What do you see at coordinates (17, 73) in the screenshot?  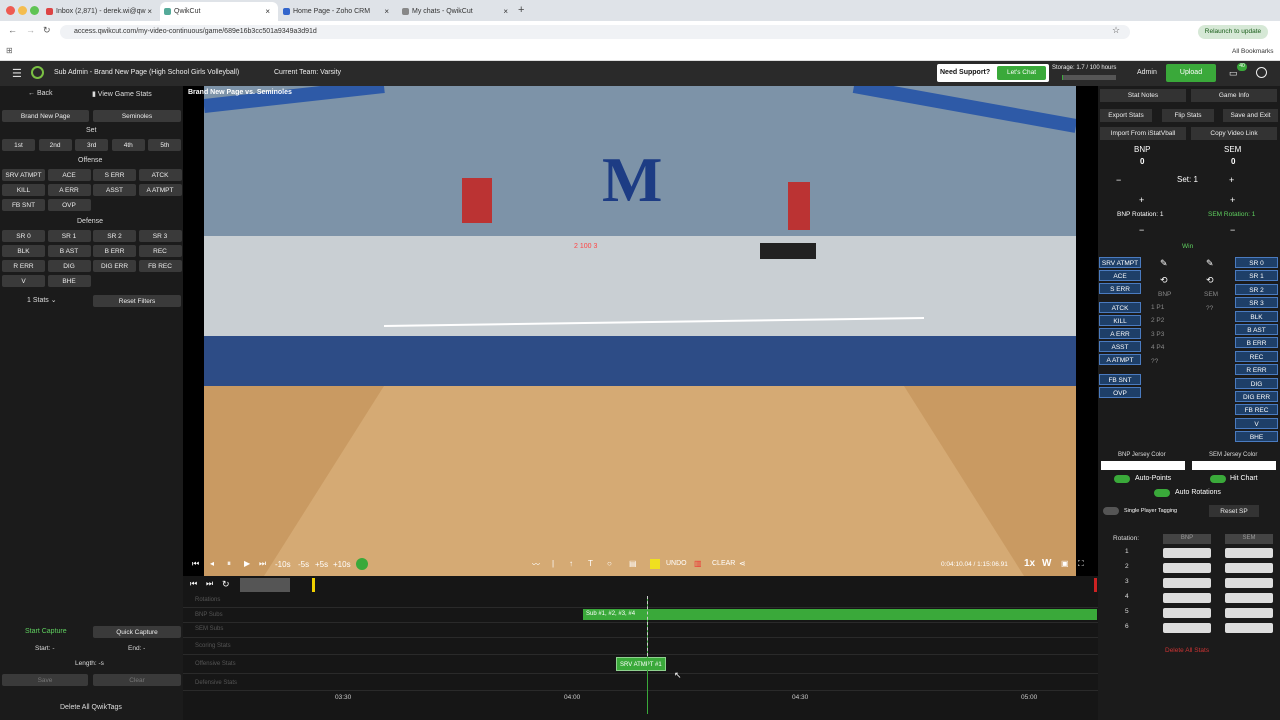 I see `menu-icon: ☰` at bounding box center [17, 73].